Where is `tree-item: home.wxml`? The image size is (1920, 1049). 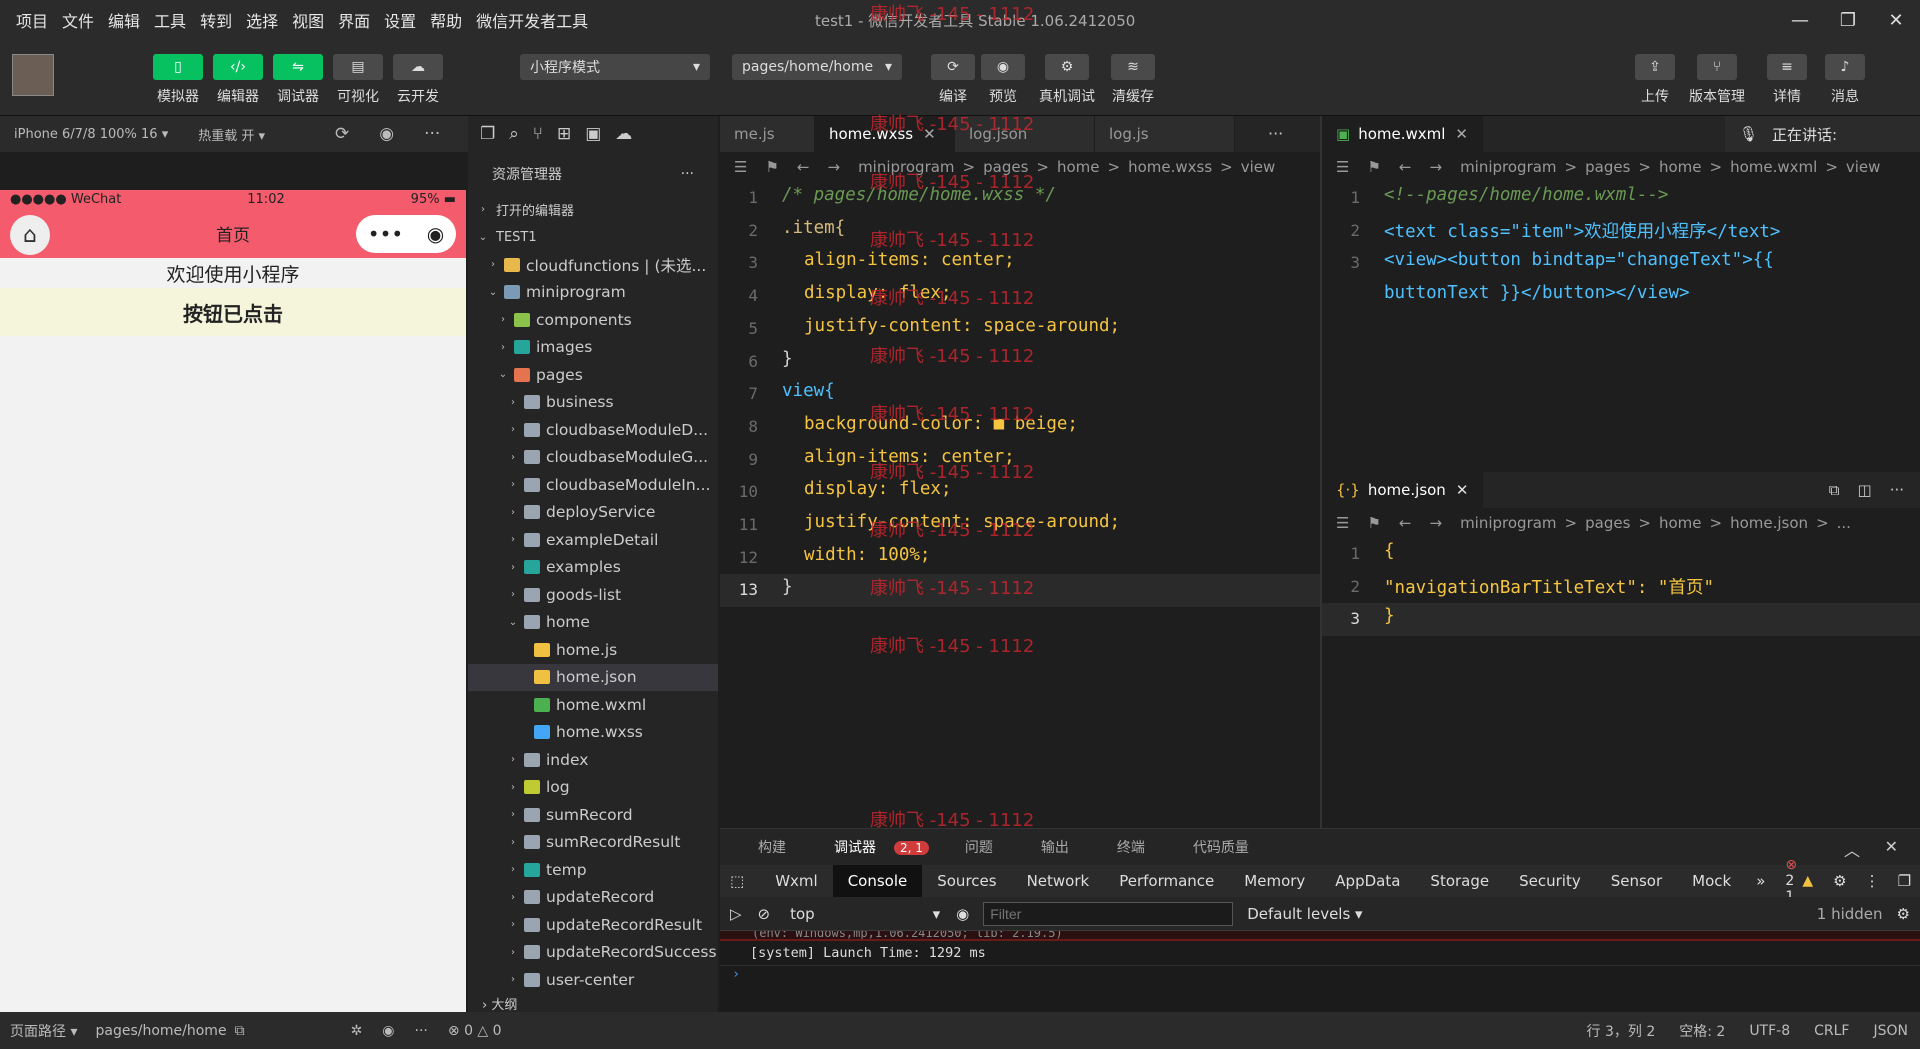
tree-item: home.wxml is located at coordinates (593, 705).